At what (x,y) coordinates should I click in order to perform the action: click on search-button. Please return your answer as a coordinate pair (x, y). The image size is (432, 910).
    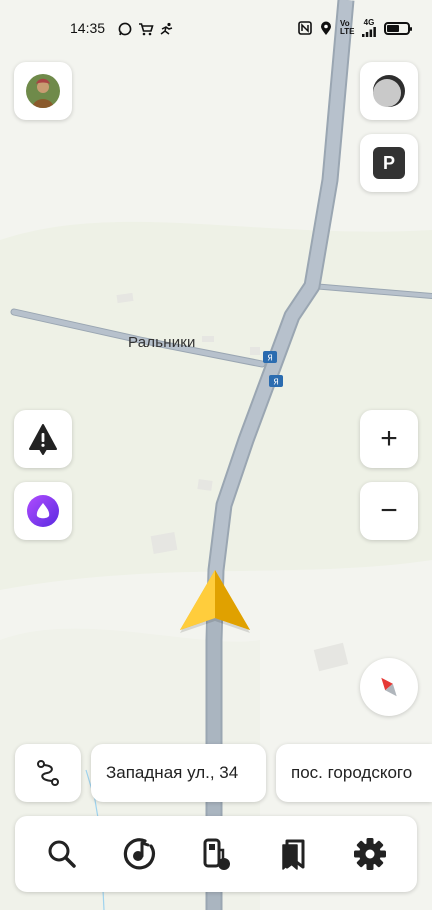
    Looking at the image, I should click on (62, 854).